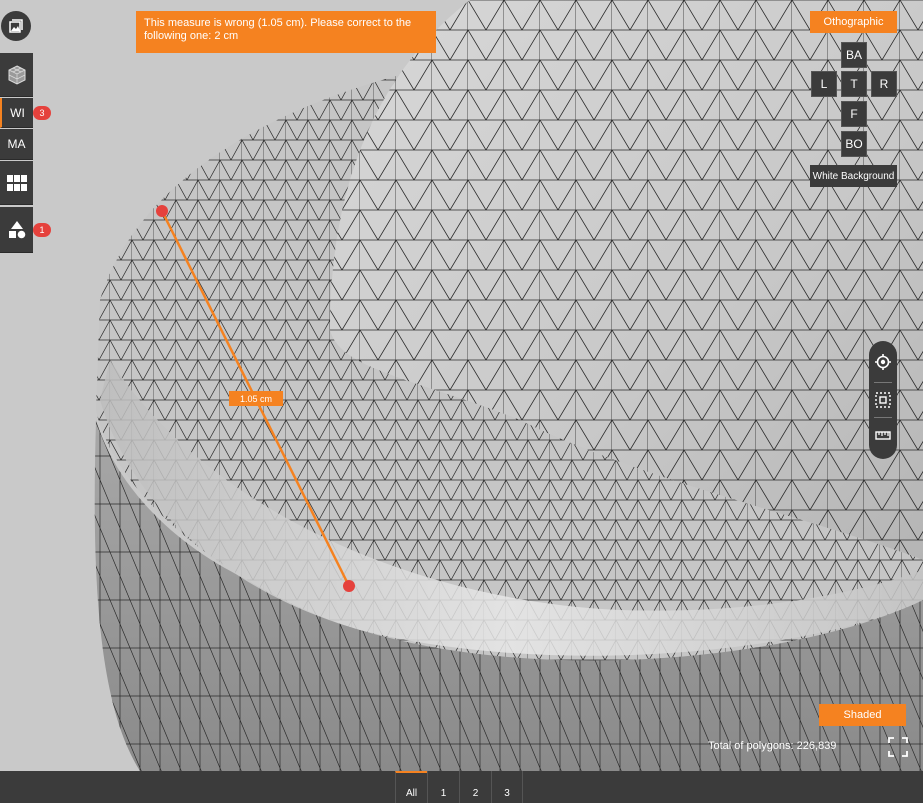 This screenshot has height=803, width=923. I want to click on ruler-button, so click(883, 435).